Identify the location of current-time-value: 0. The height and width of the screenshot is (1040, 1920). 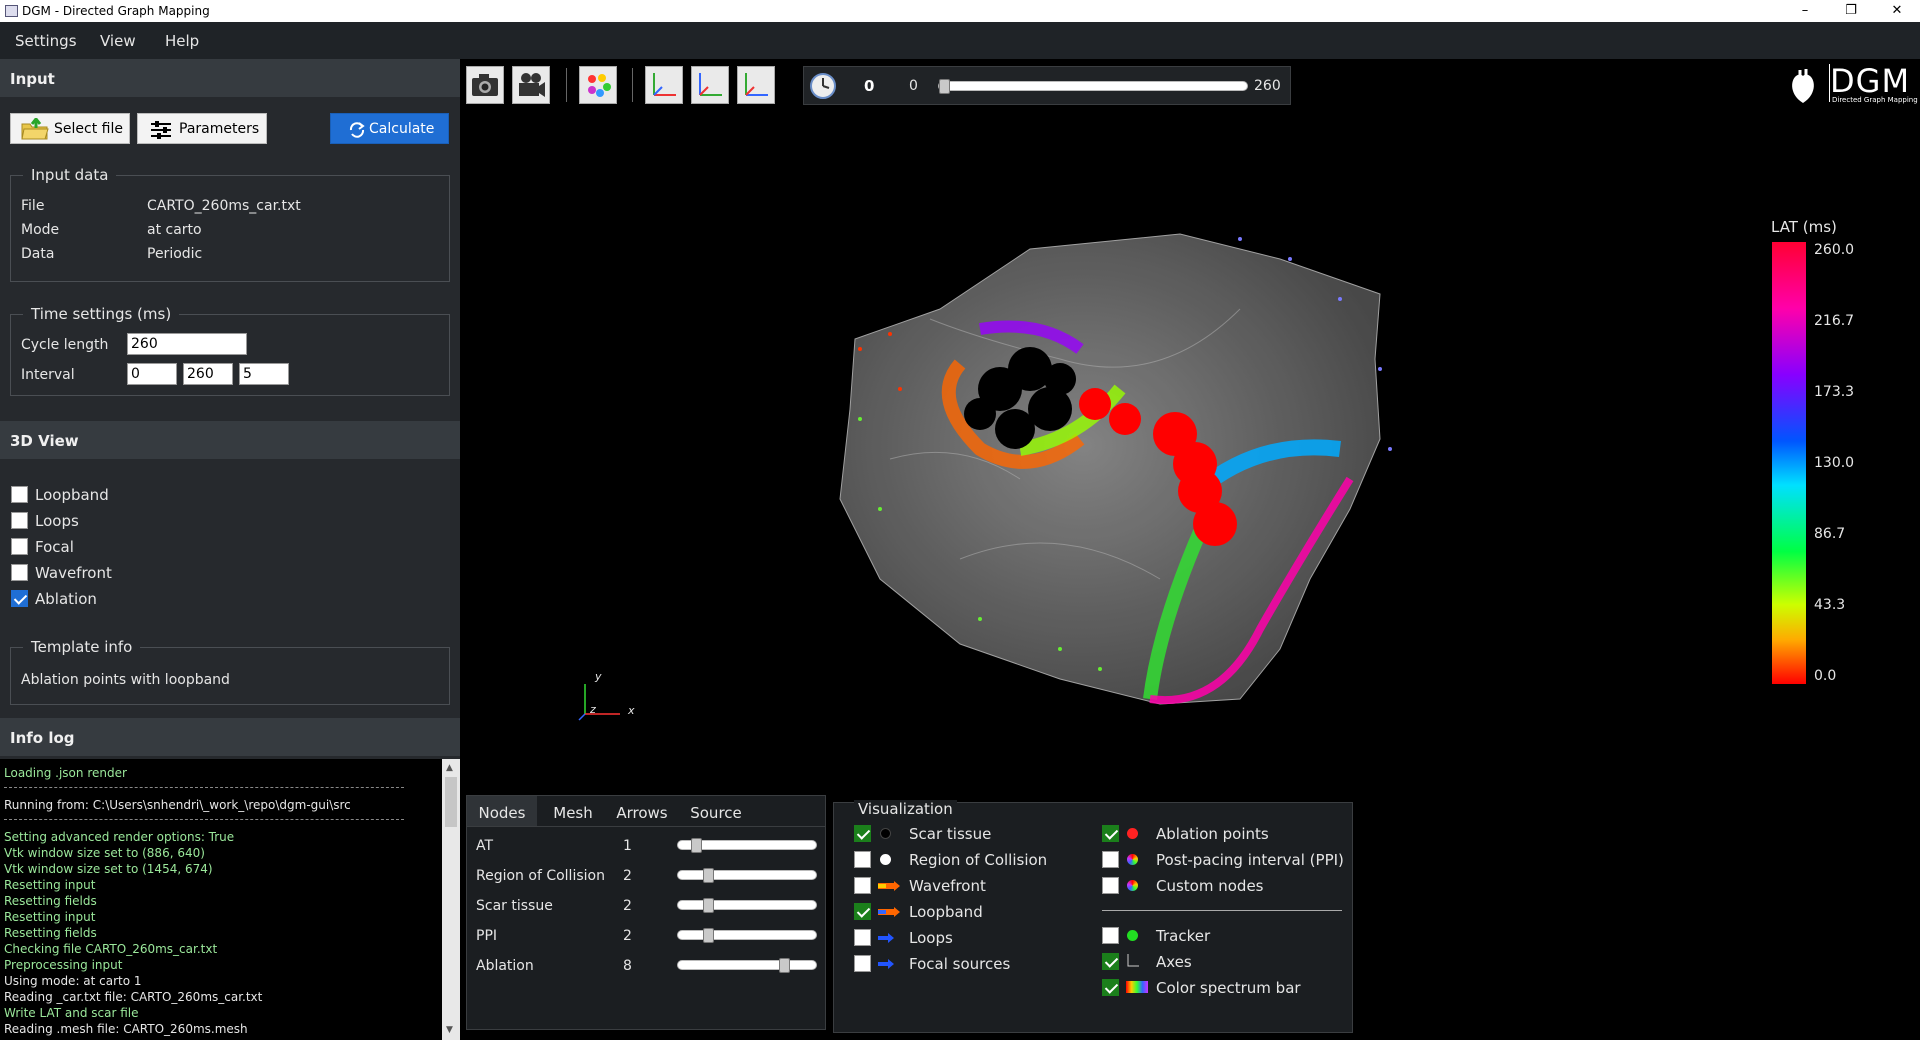
(869, 86).